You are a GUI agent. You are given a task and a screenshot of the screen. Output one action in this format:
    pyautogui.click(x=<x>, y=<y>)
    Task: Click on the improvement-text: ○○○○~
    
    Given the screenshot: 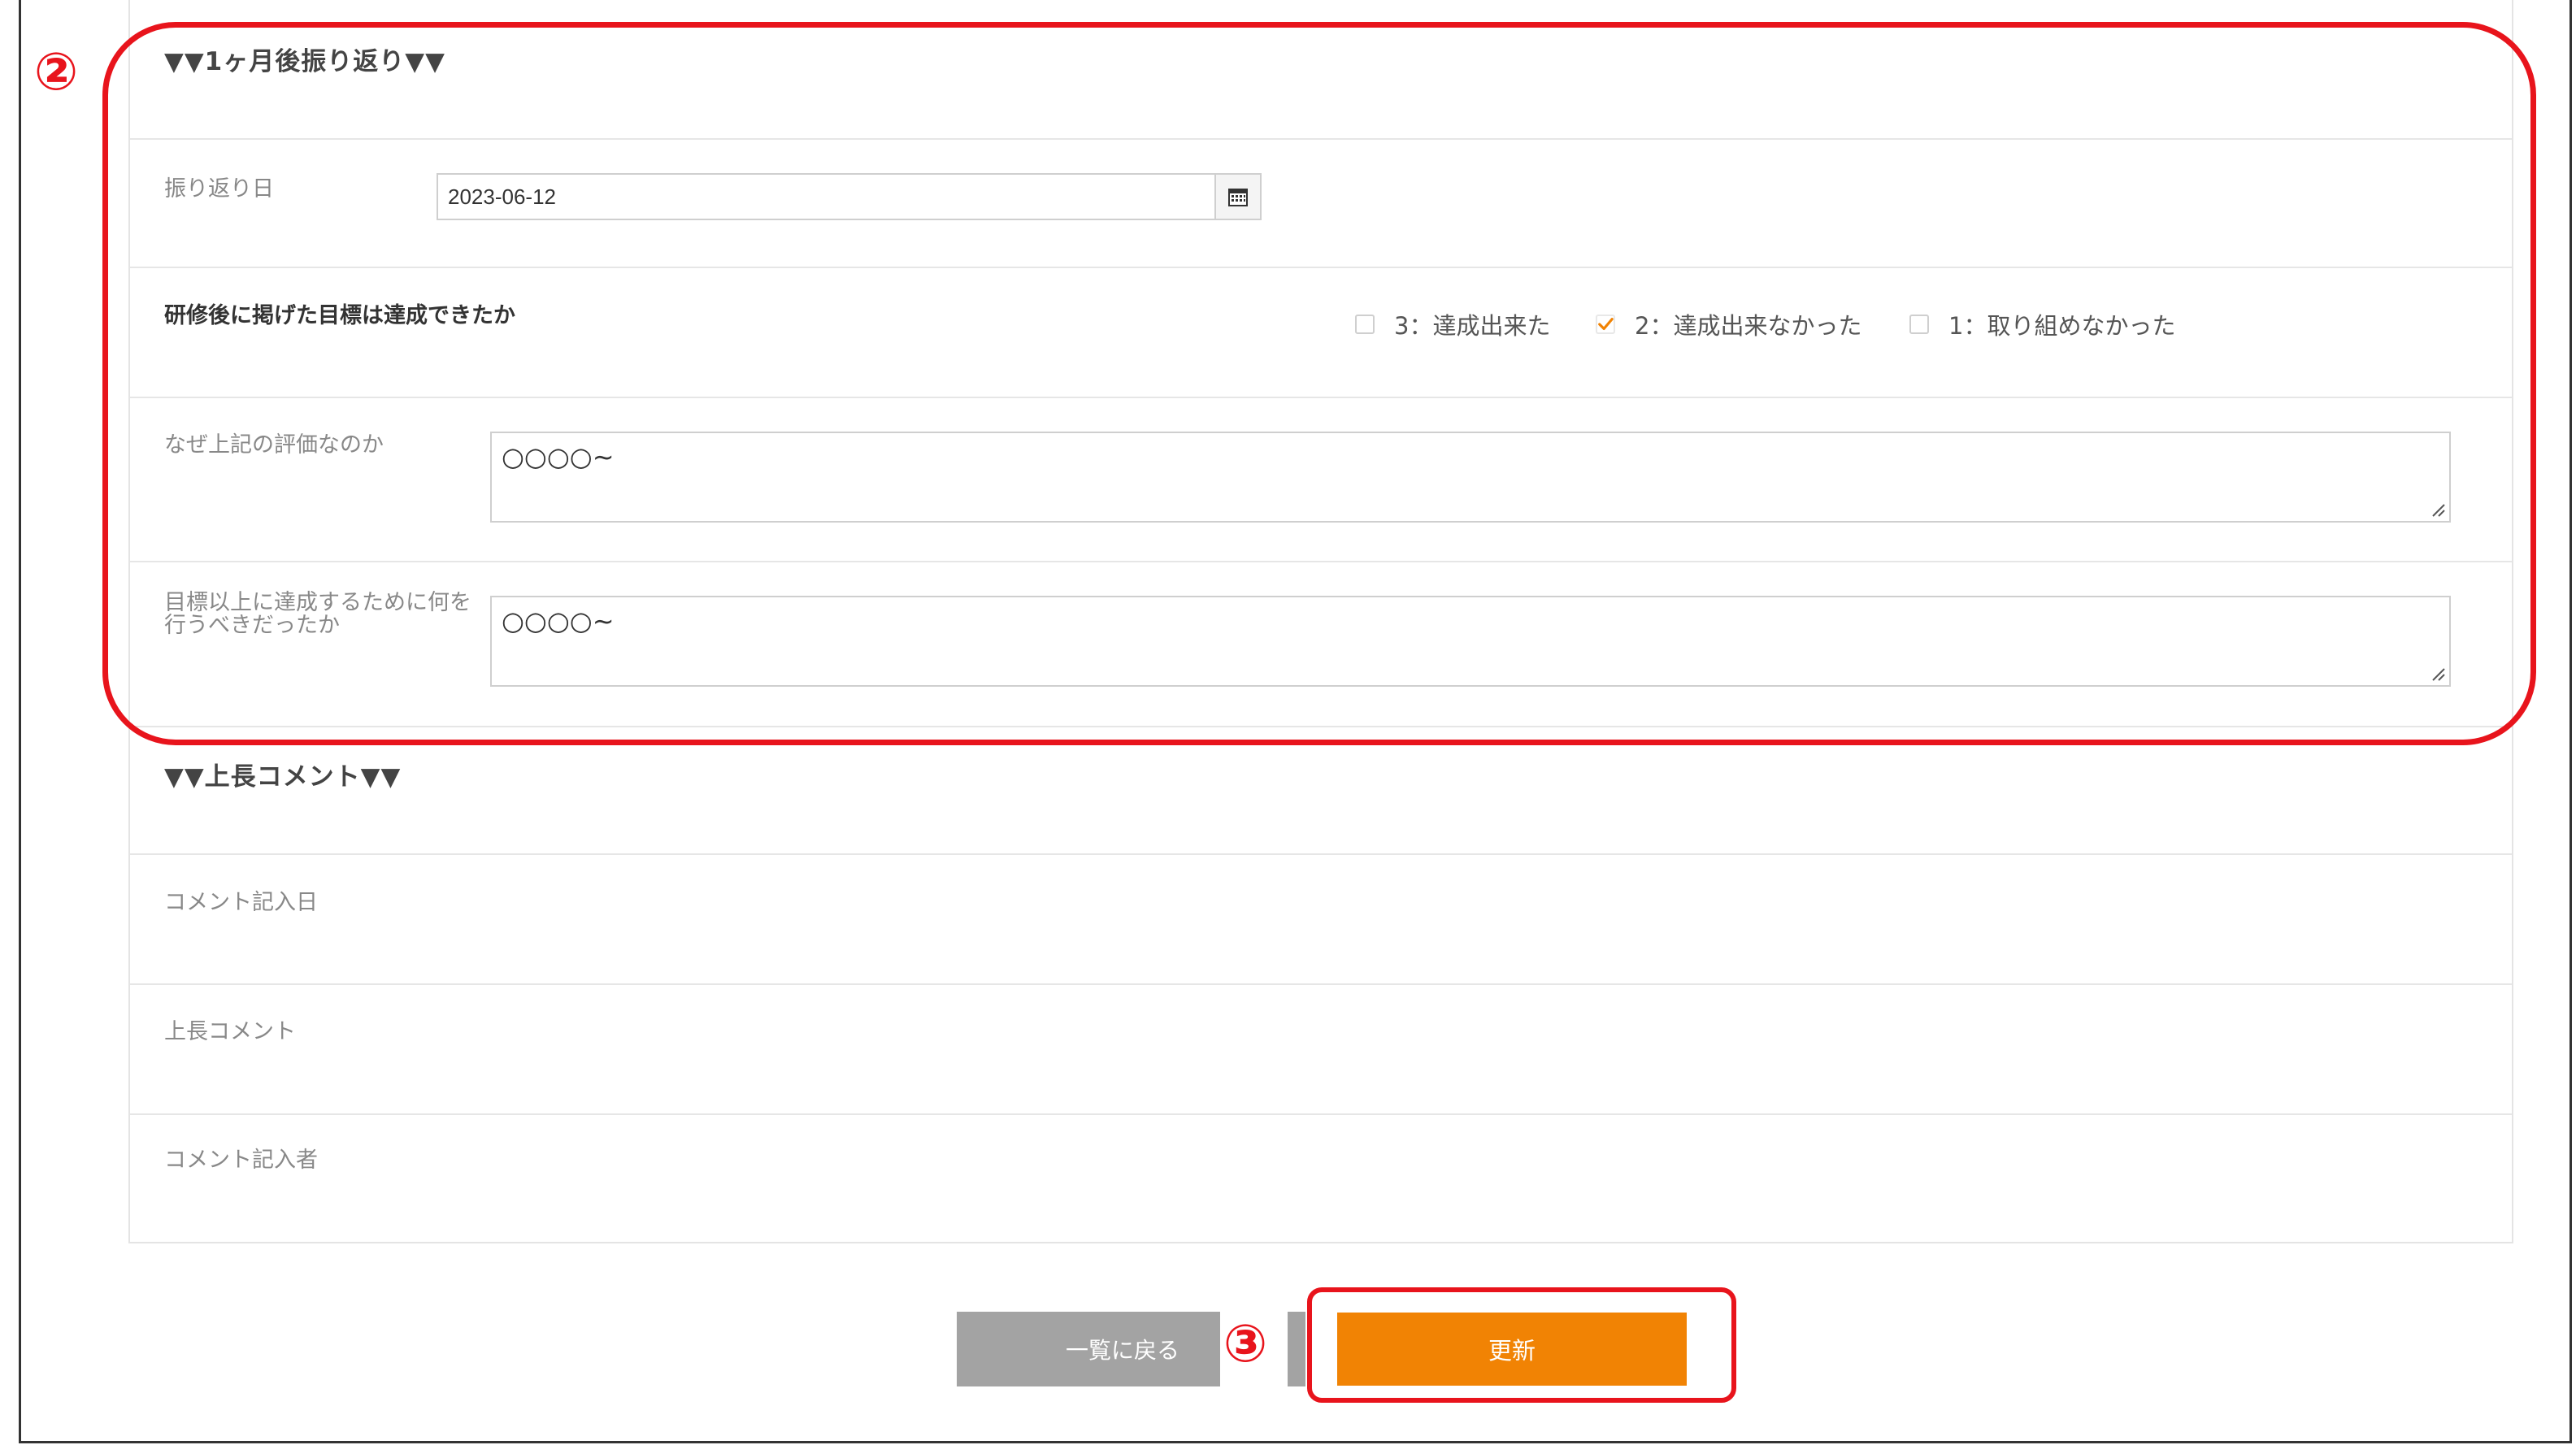 What is the action you would take?
    pyautogui.click(x=558, y=620)
    